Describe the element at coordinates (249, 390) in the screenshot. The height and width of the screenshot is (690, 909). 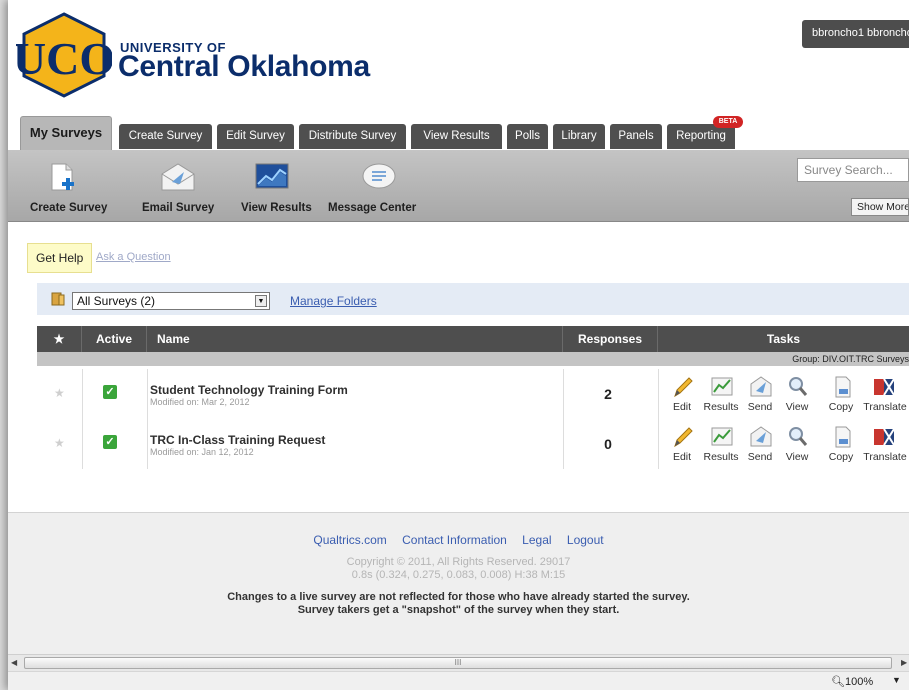
I see `survey-name: Student Technology Training Form` at that location.